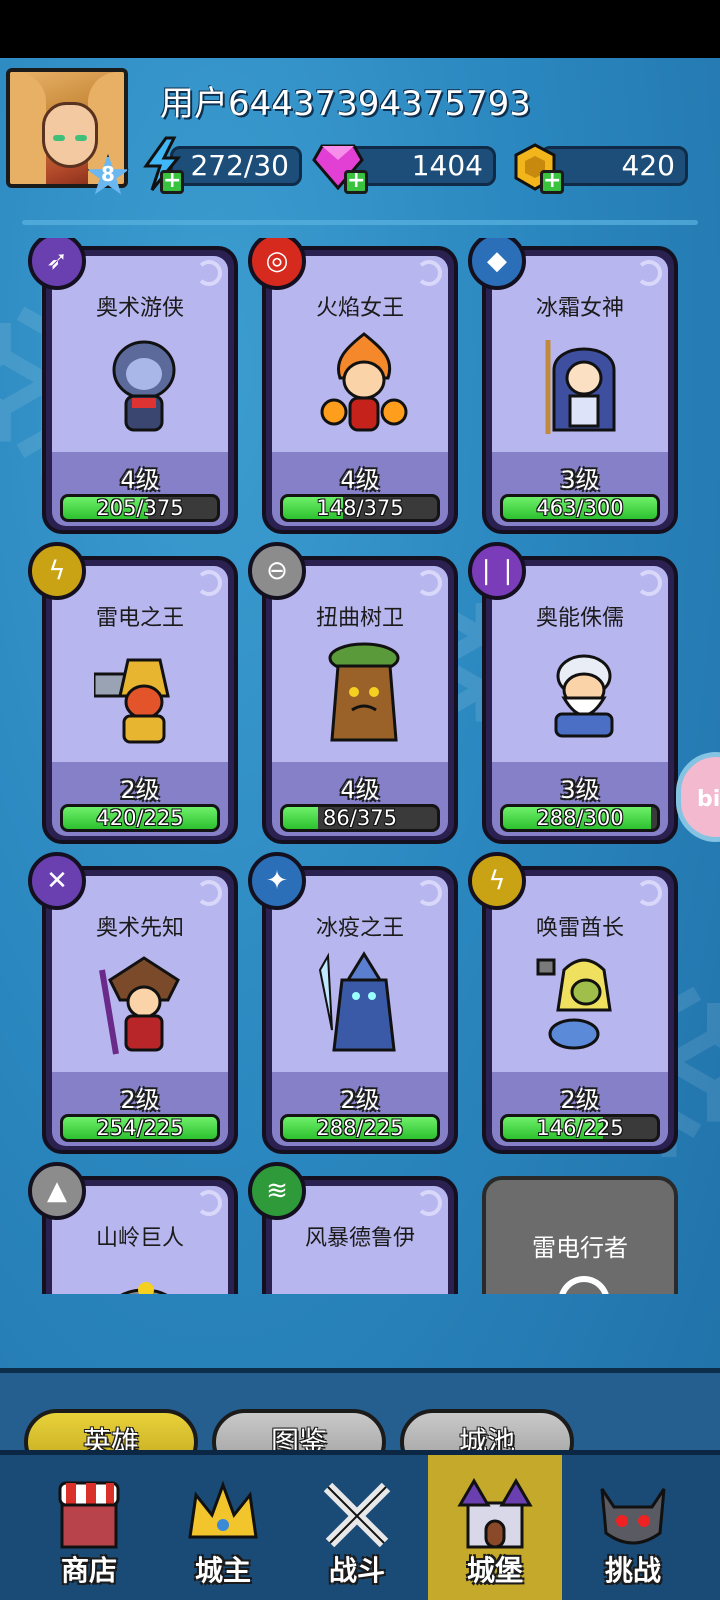 Image resolution: width=720 pixels, height=1600 pixels. What do you see at coordinates (356, 182) in the screenshot?
I see `add-gems-button: +` at bounding box center [356, 182].